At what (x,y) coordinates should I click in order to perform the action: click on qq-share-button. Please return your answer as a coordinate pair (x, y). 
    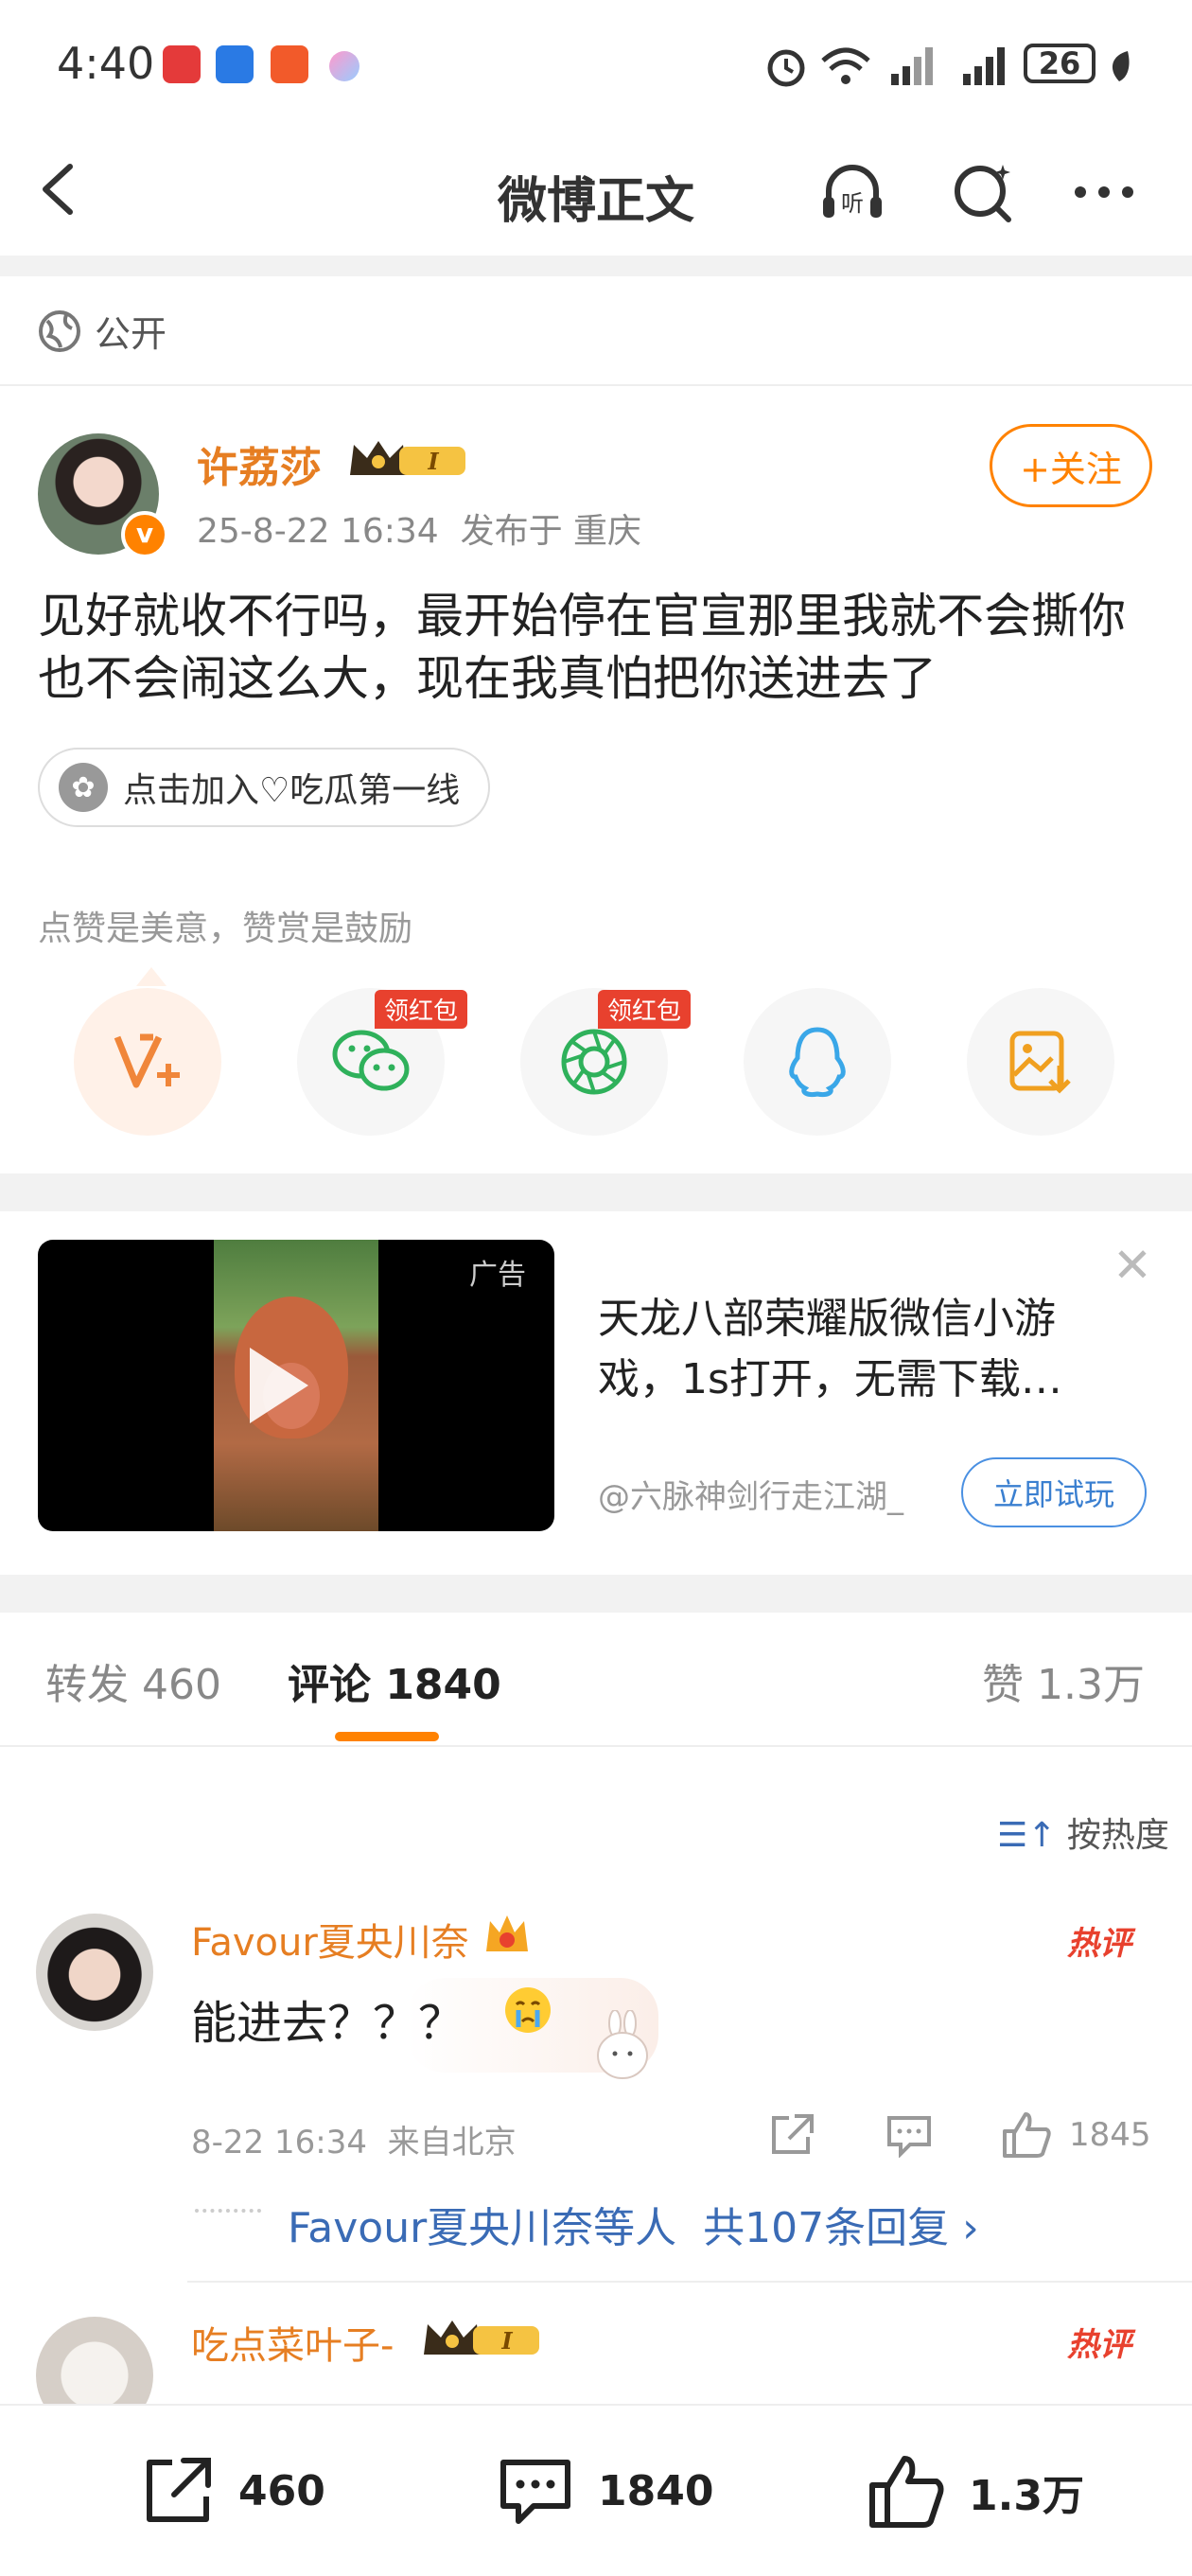
    Looking at the image, I should click on (817, 1062).